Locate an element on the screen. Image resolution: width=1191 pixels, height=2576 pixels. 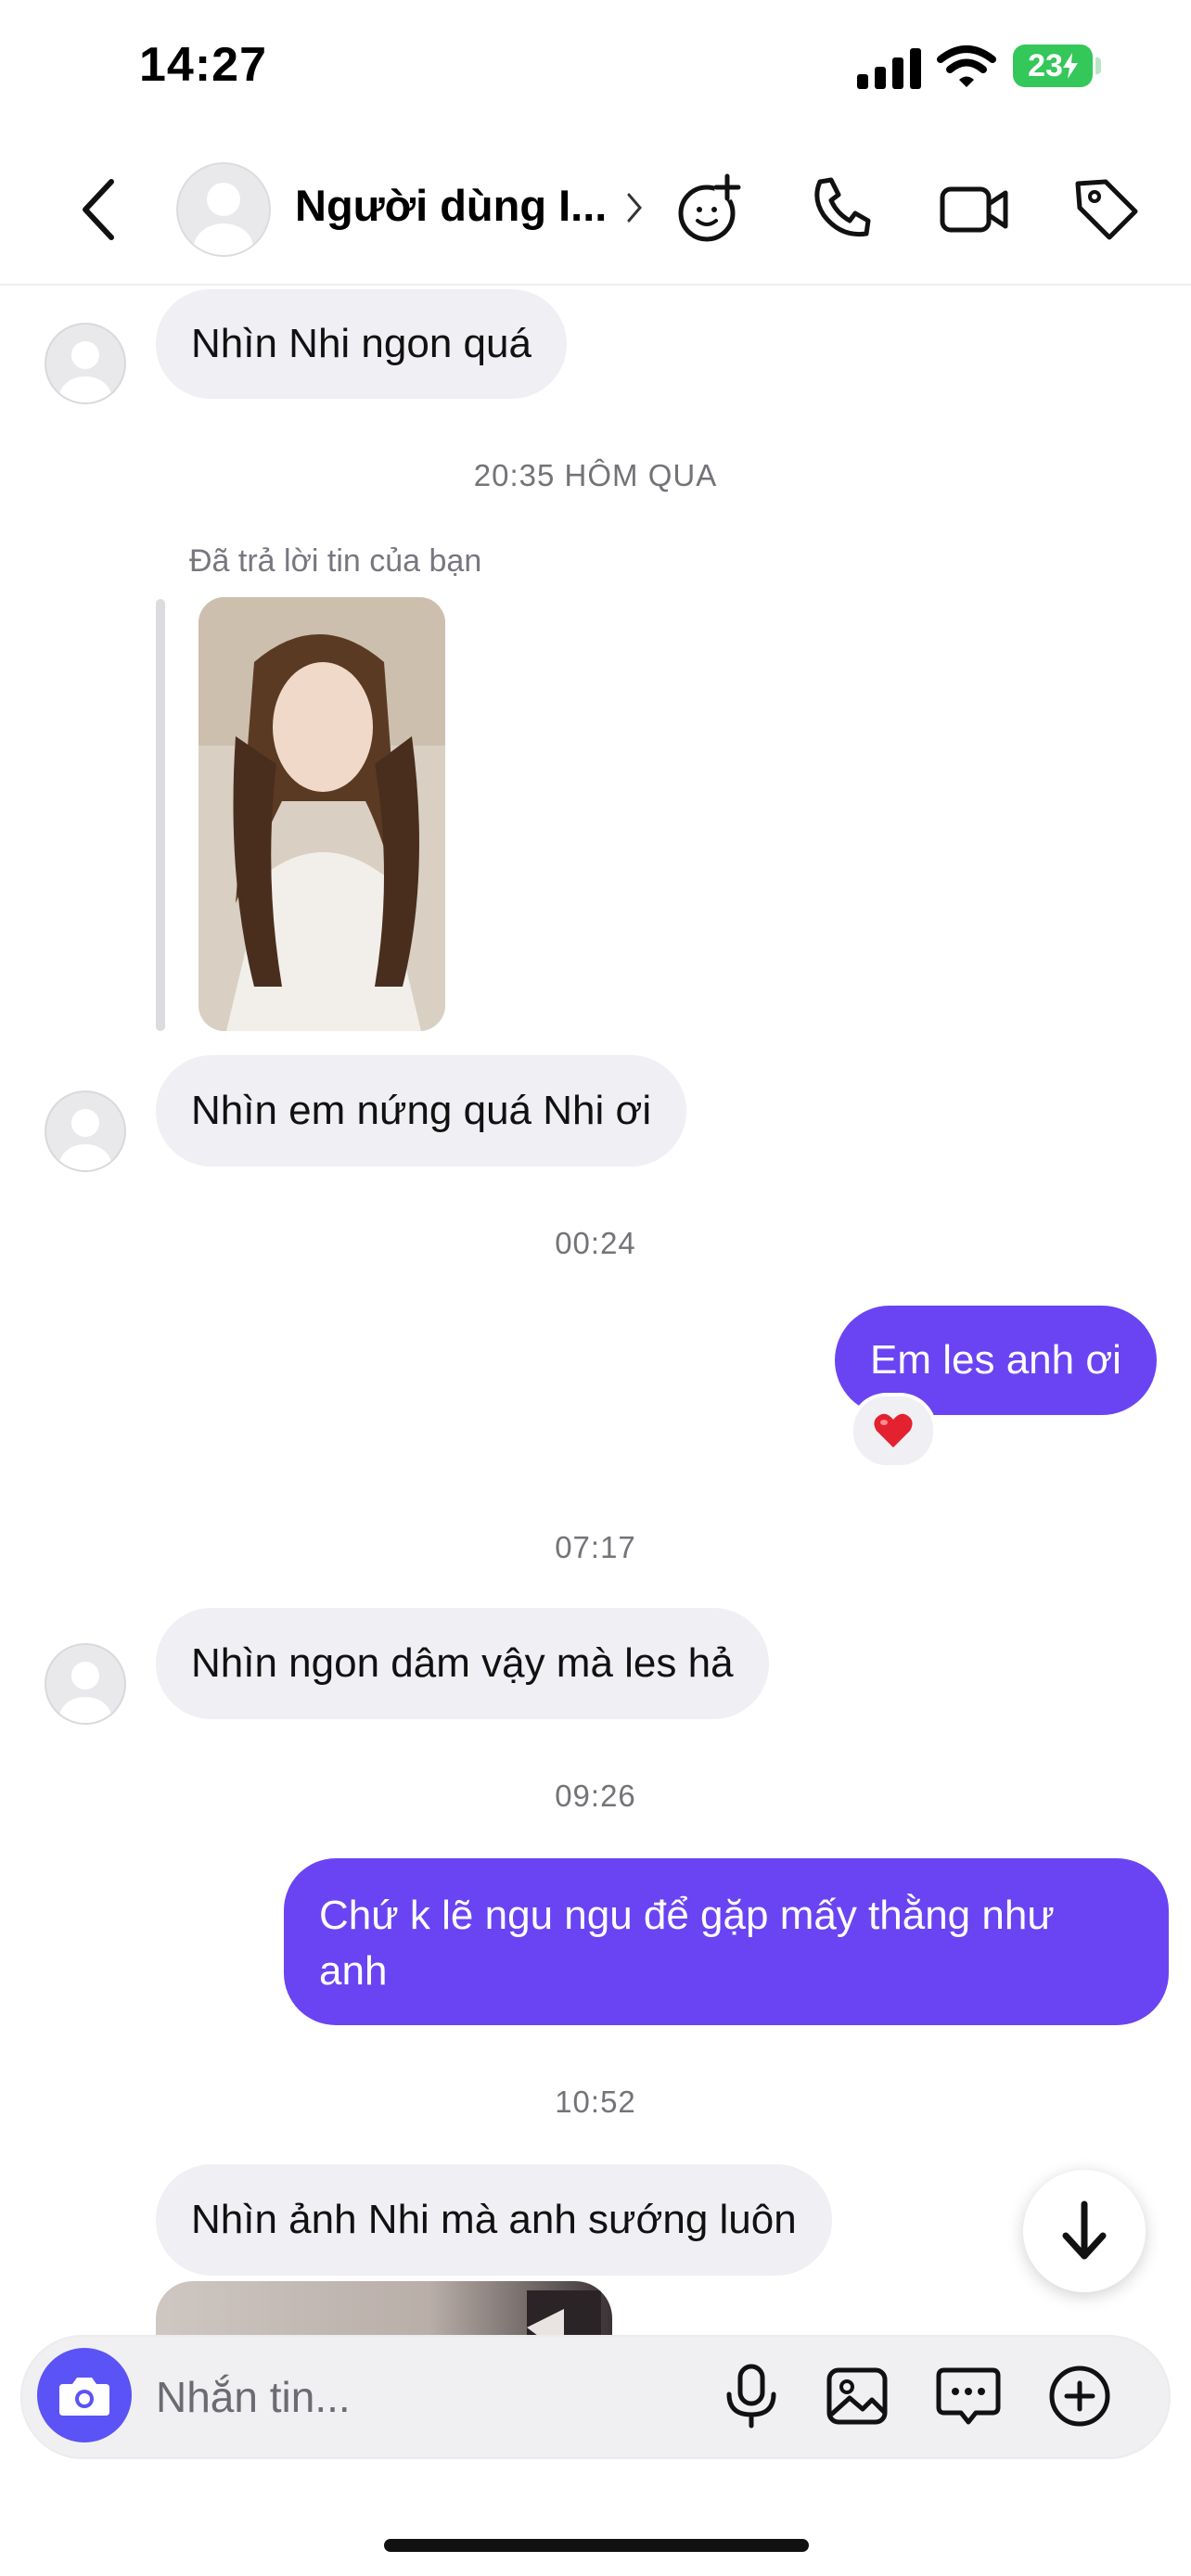
message-text: Em les anh ơi is located at coordinates (996, 1360).